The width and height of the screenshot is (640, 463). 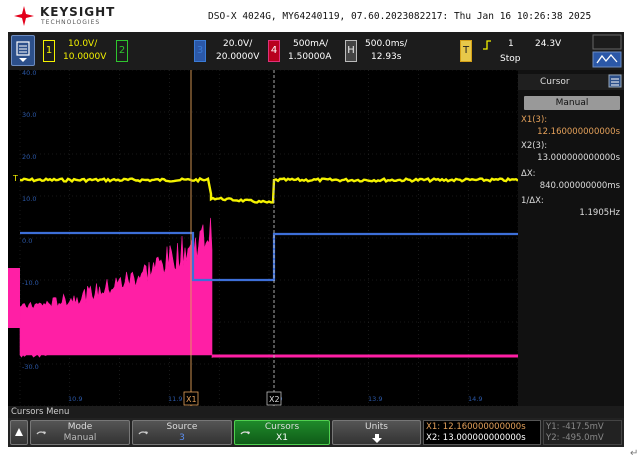 I want to click on trigger-badge: T, so click(x=466, y=51).